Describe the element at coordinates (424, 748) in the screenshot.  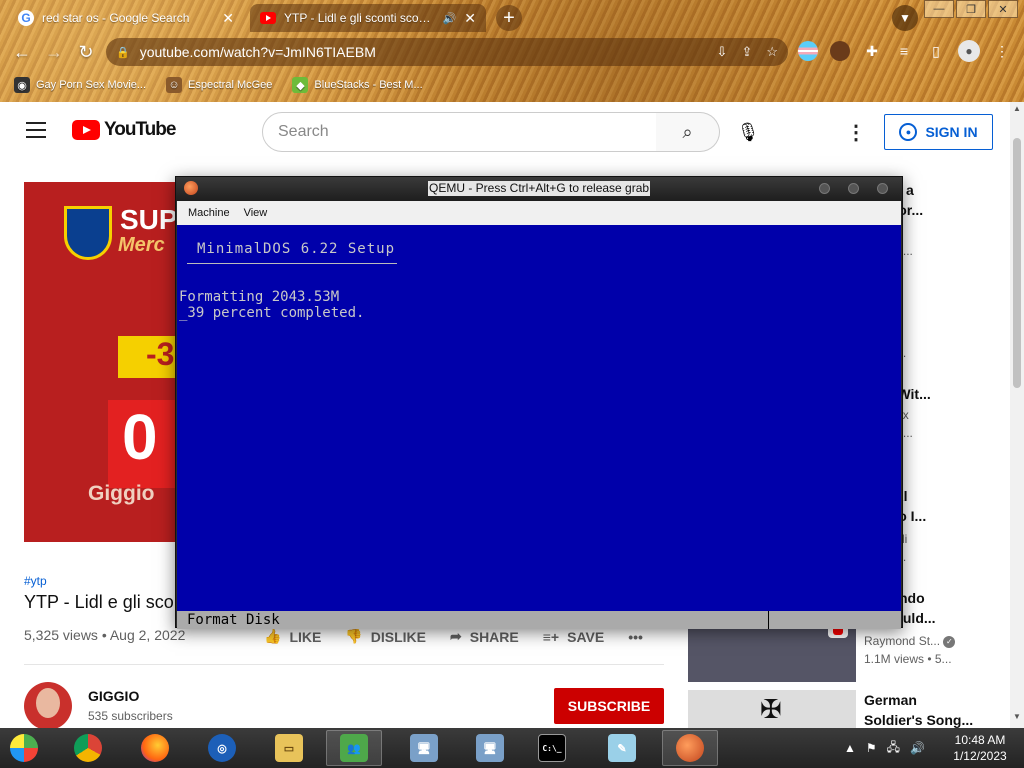
I see `taskbar-network-app: 🖥` at that location.